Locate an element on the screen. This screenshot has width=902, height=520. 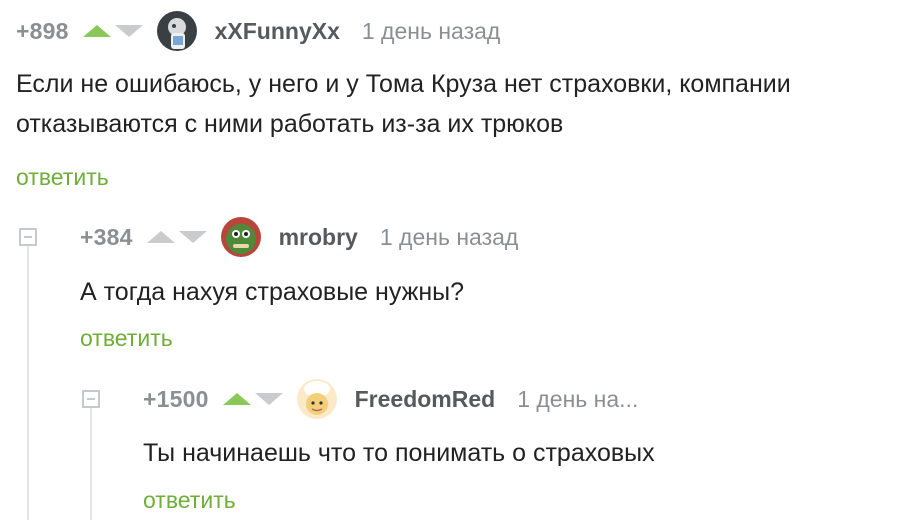
username-link: xXFunnyXx is located at coordinates (277, 31).